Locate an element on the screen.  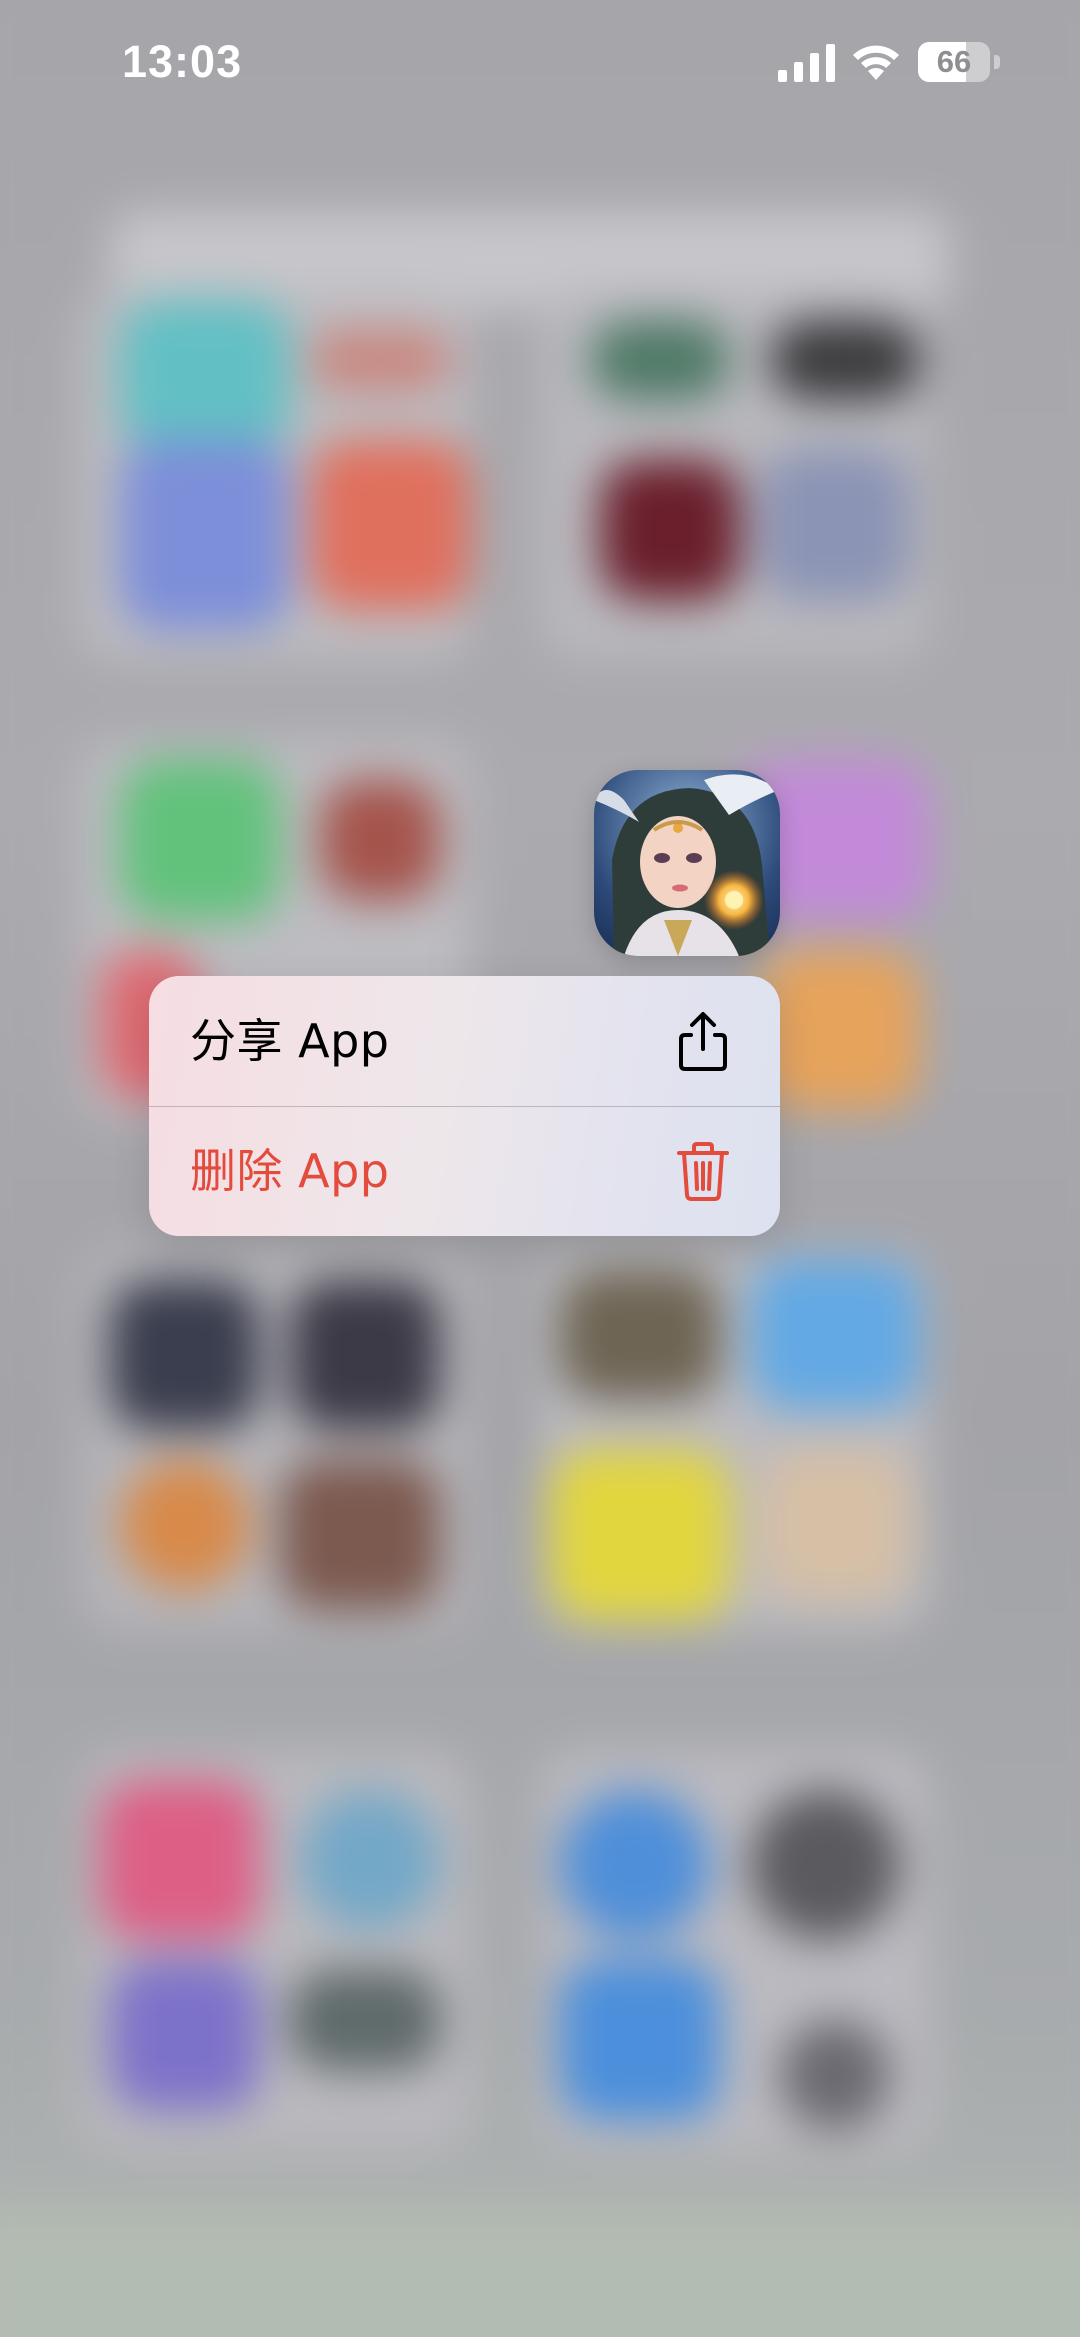
trash-icon is located at coordinates (703, 1171).